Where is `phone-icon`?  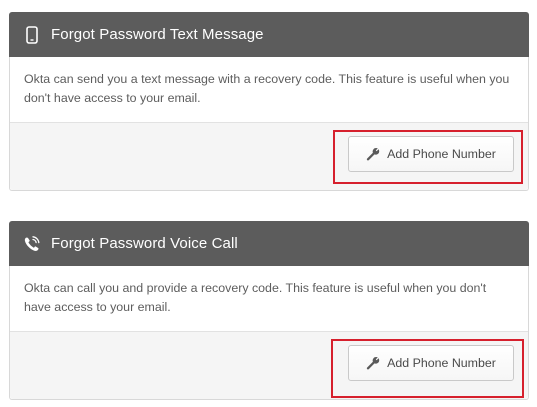 phone-icon is located at coordinates (32, 35).